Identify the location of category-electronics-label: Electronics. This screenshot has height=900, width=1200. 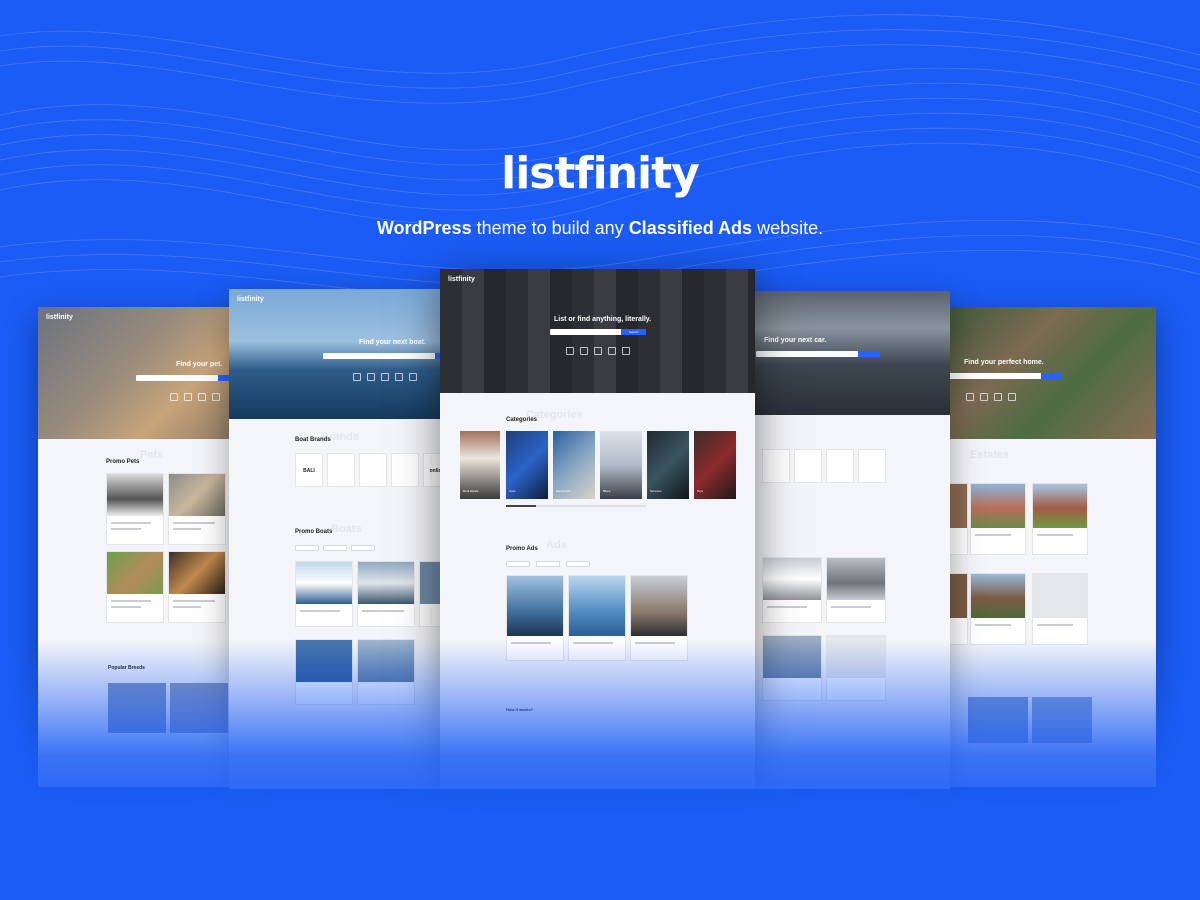
(563, 491).